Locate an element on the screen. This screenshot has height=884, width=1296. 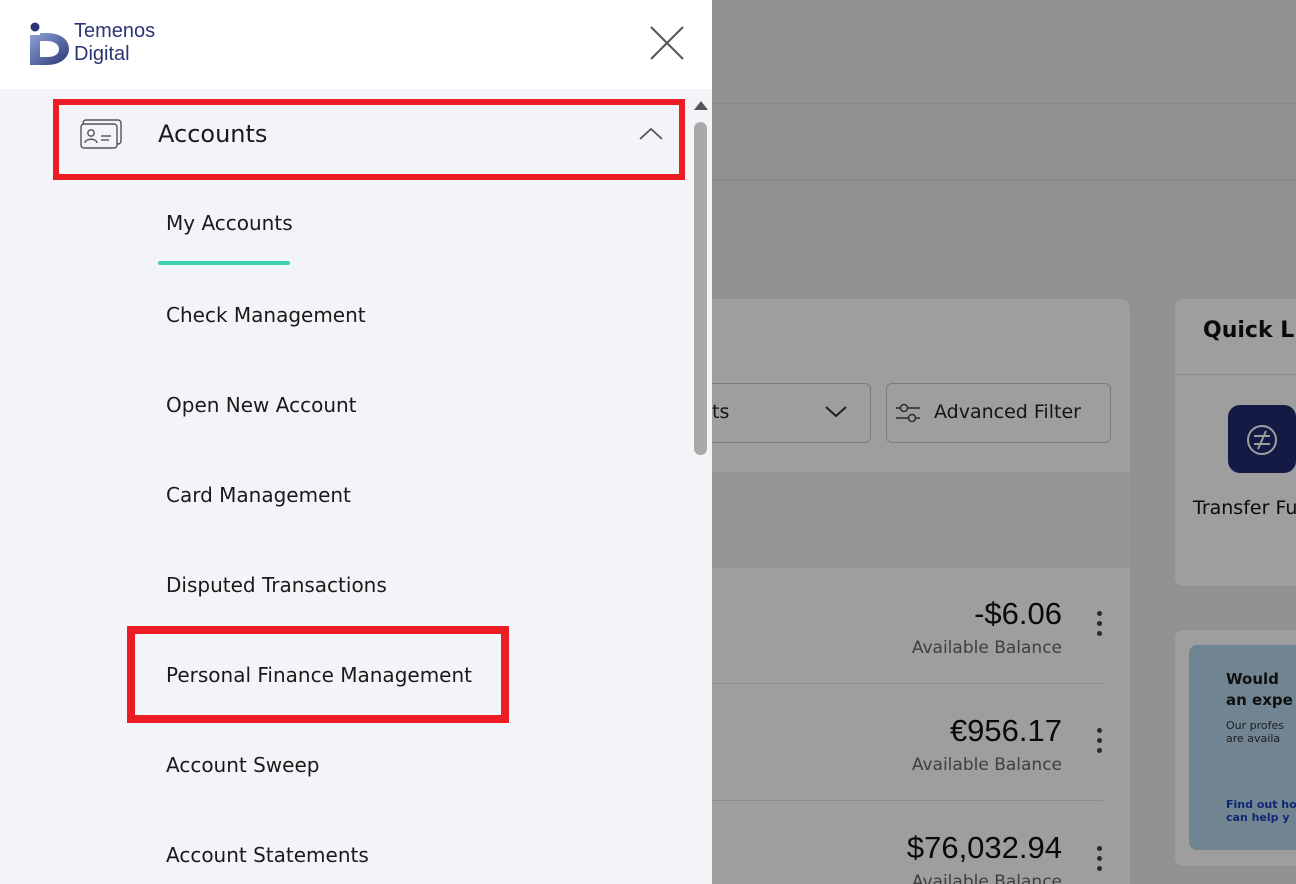
active-indicator is located at coordinates (224, 263).